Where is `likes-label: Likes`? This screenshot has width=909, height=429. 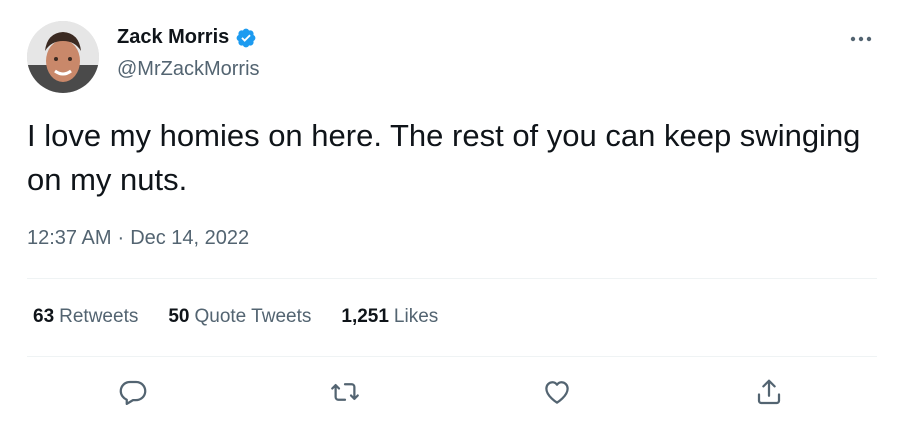
likes-label: Likes is located at coordinates (416, 316).